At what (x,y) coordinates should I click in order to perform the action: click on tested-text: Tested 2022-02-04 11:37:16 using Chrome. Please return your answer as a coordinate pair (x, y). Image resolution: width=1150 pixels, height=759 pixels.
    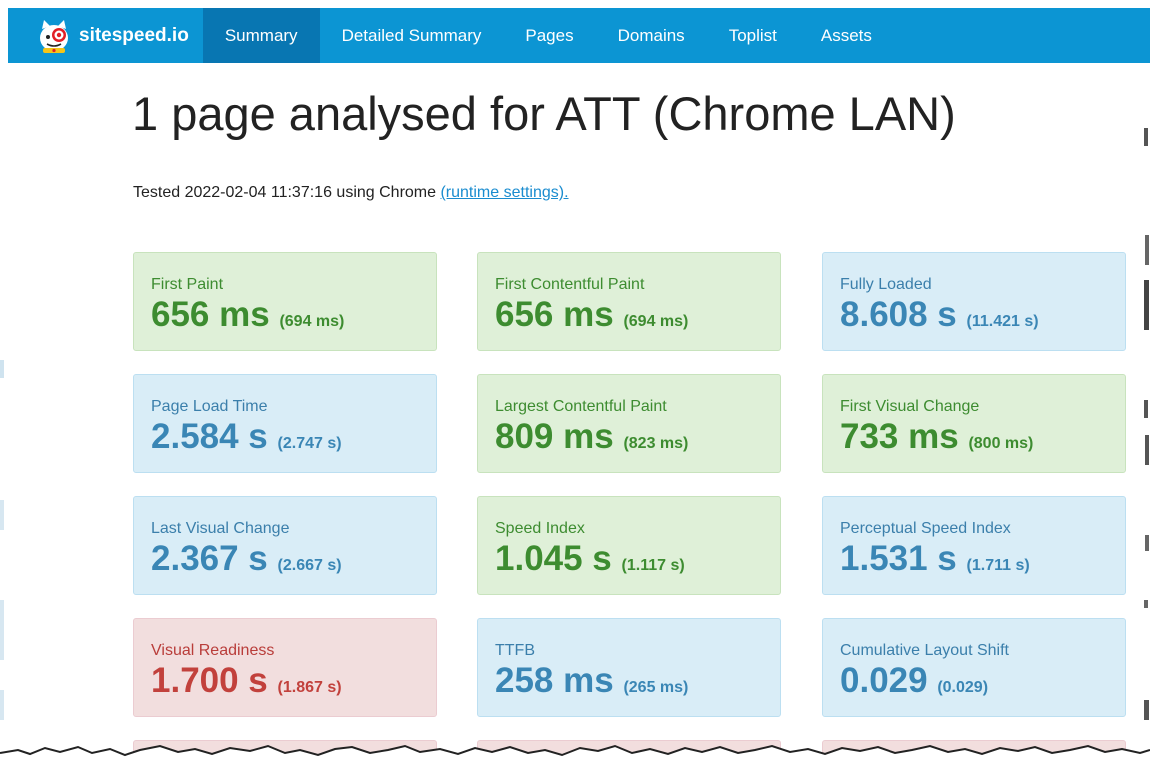
    Looking at the image, I should click on (287, 192).